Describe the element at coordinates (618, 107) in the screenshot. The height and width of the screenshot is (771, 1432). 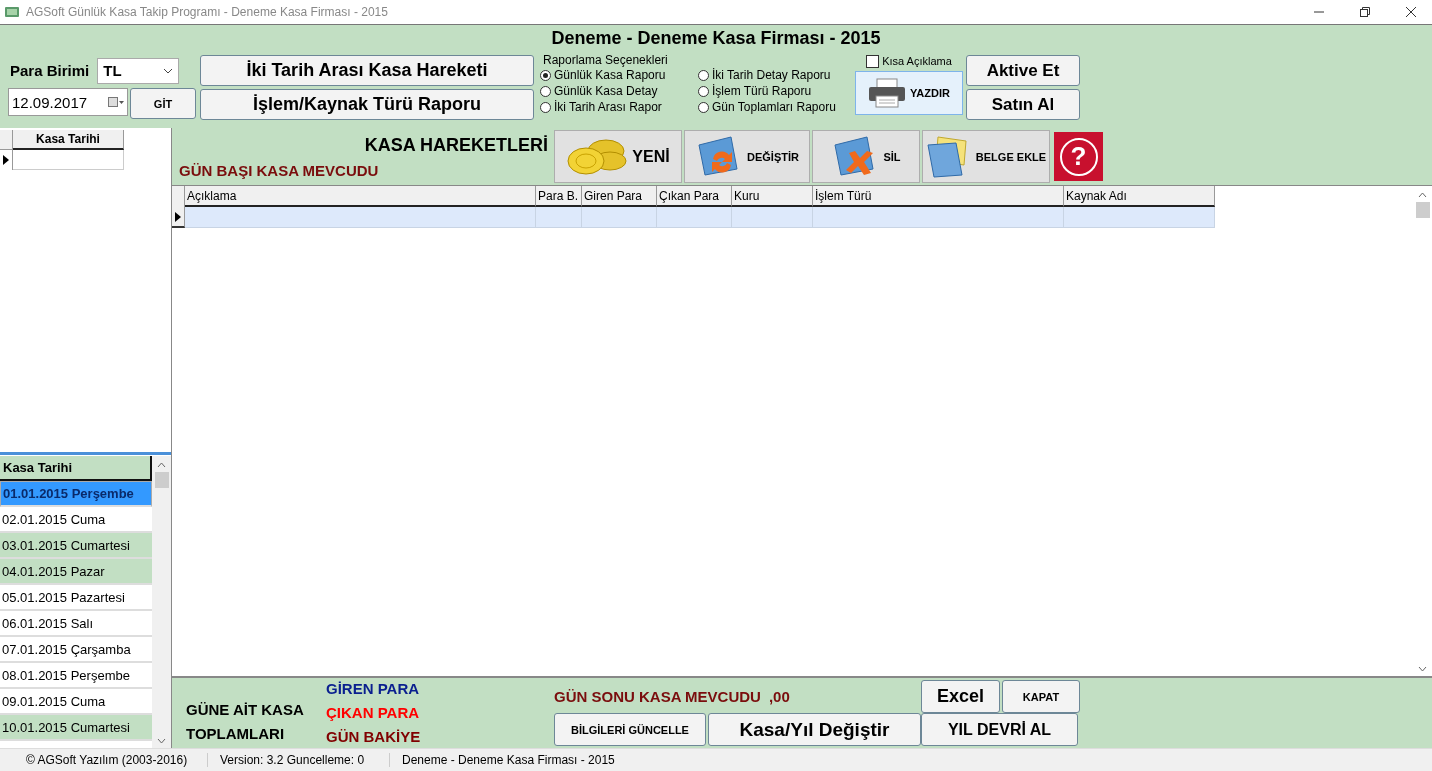
I see `report-option: İki Tarih Arası Rapor` at that location.